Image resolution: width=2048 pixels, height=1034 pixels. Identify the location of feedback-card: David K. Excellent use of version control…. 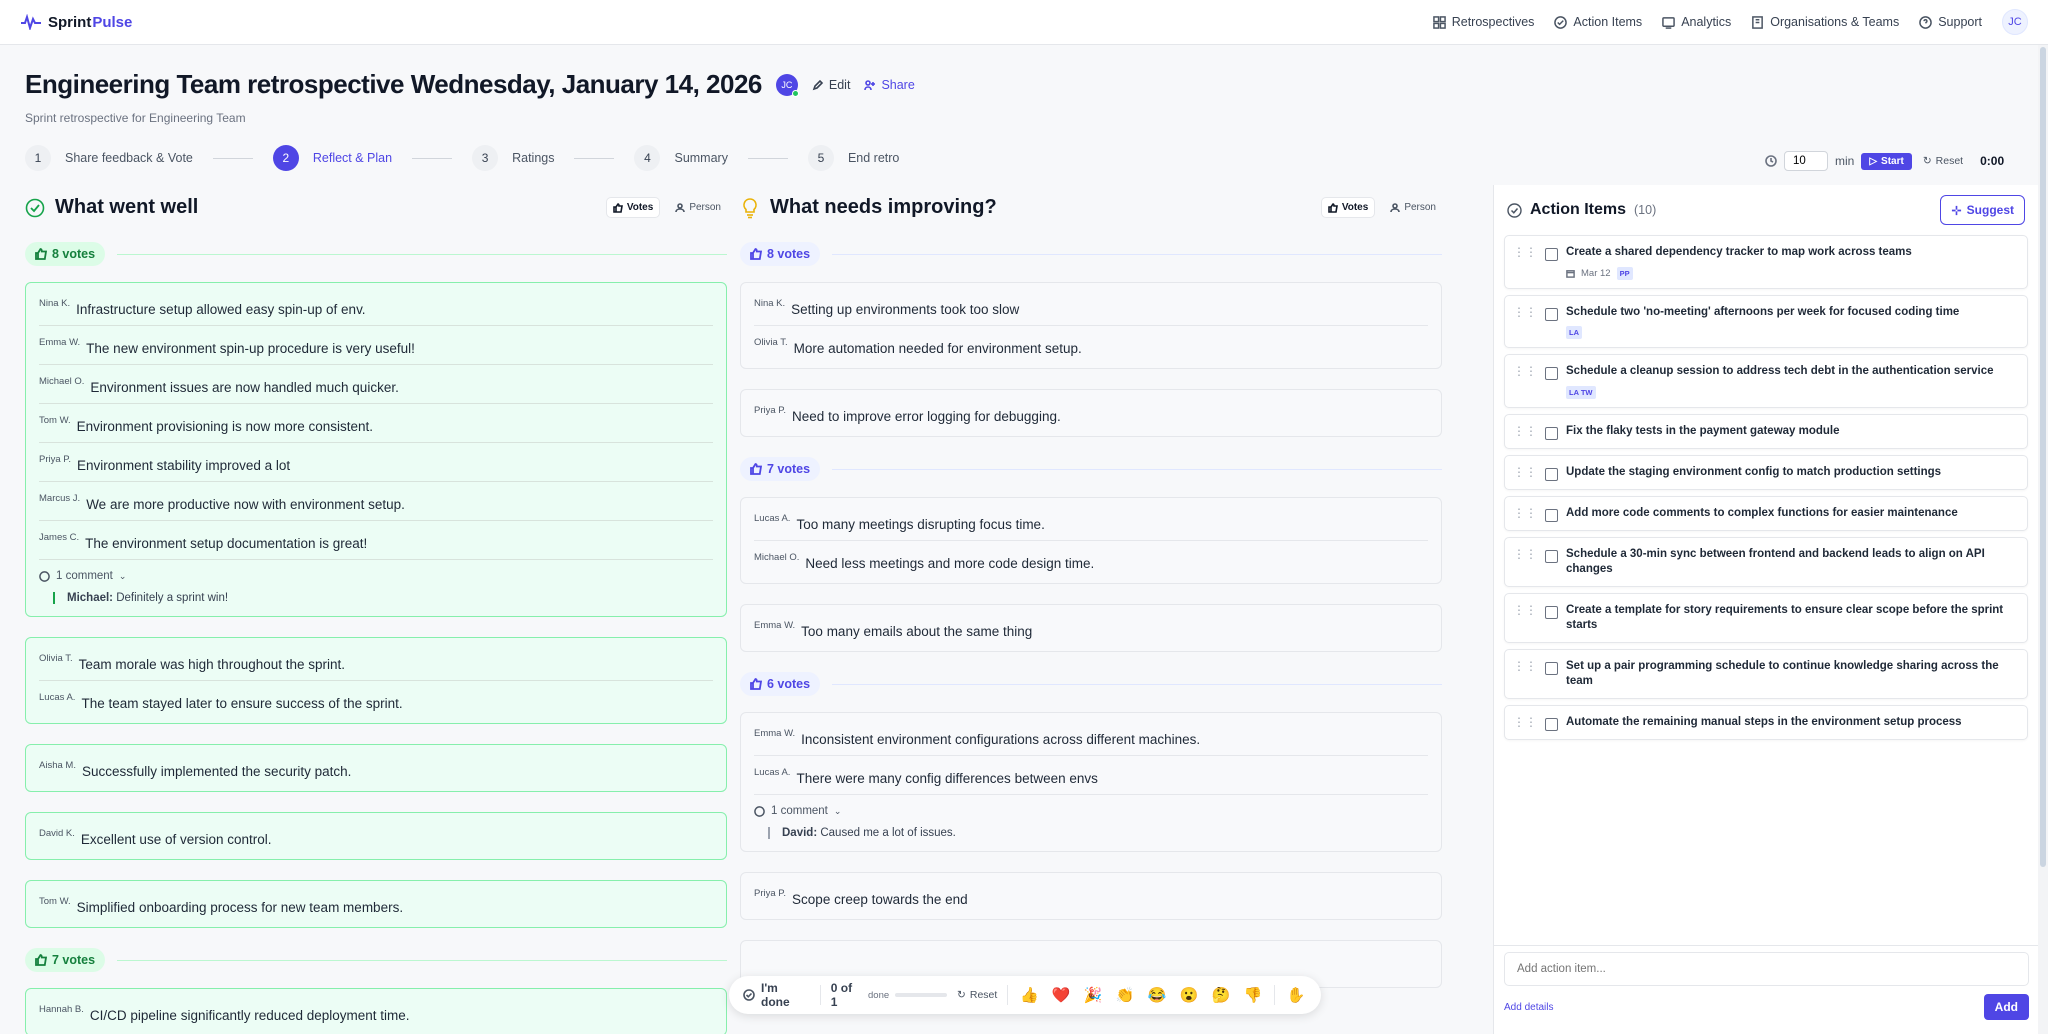
(376, 836).